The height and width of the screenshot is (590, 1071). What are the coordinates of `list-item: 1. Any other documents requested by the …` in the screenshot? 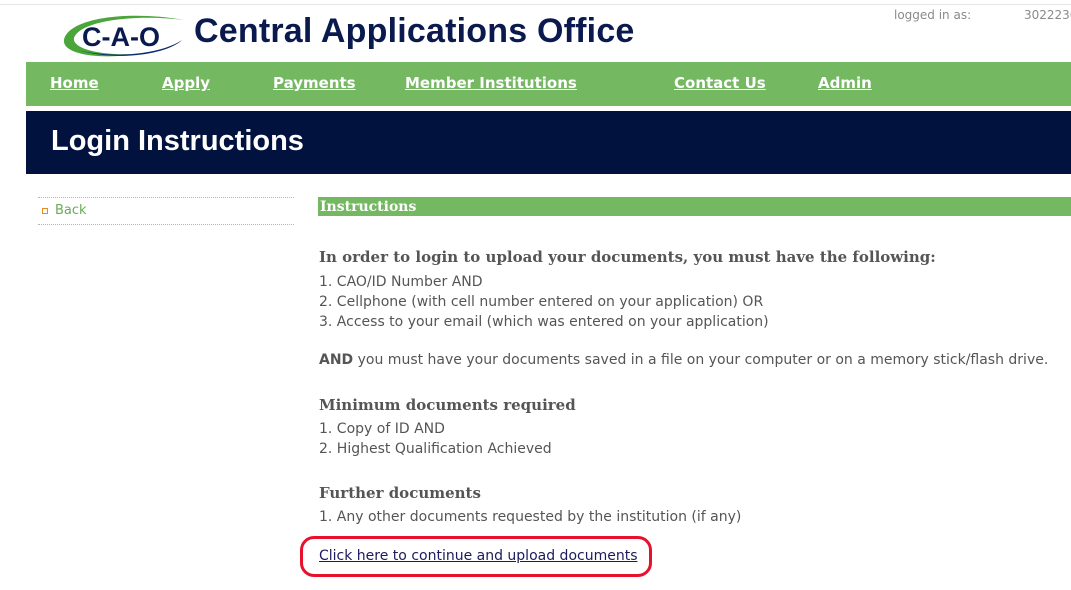 It's located at (530, 517).